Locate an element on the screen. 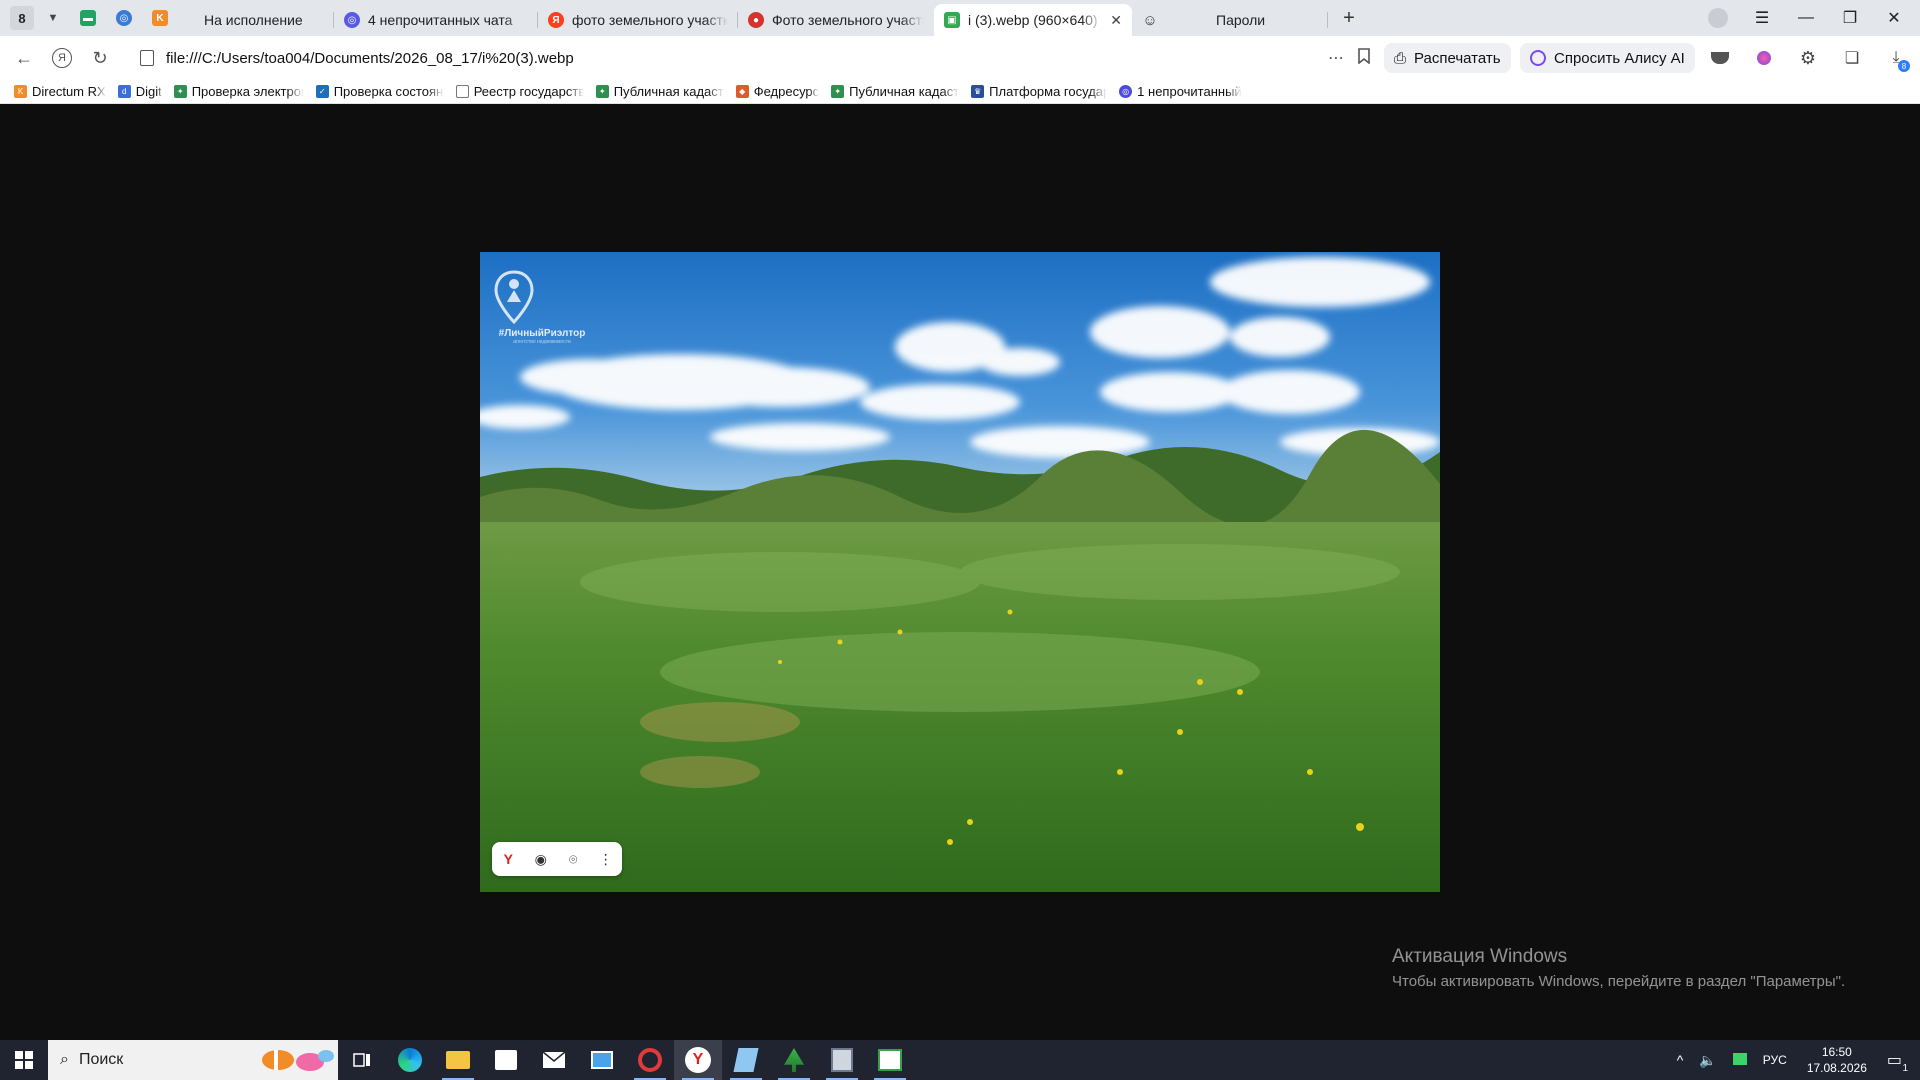 The image size is (1920, 1080). bookmark-icon is located at coordinates (1364, 58).